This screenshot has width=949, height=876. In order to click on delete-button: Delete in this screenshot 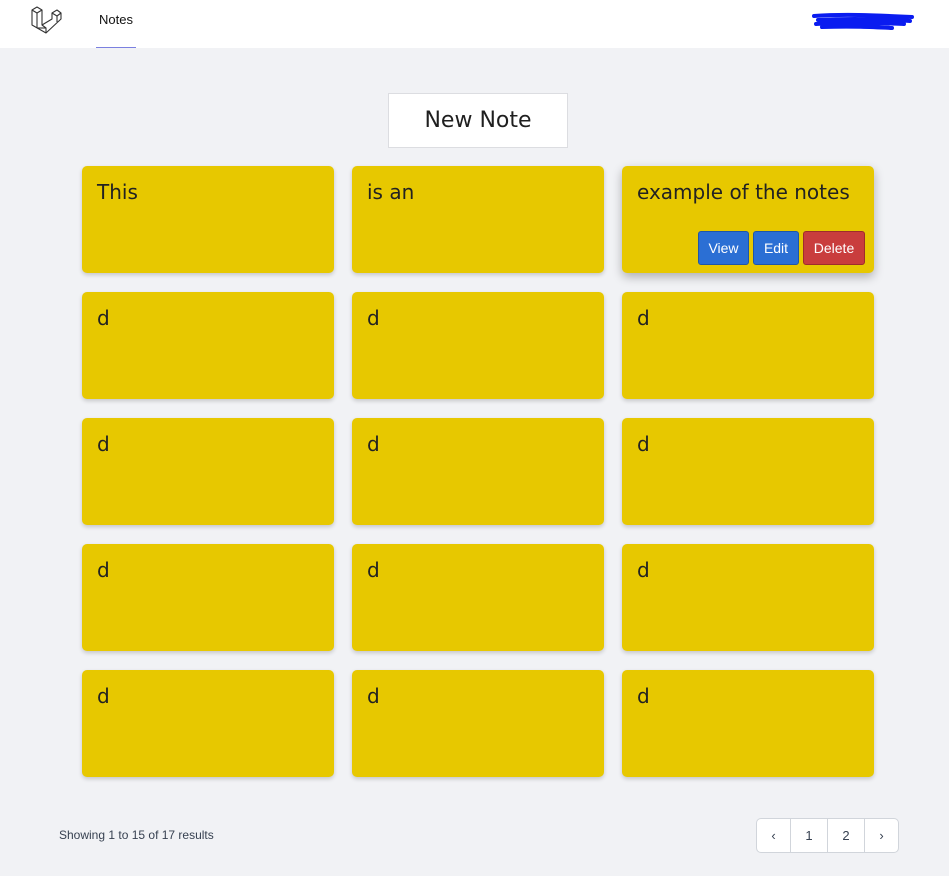, I will do `click(834, 248)`.